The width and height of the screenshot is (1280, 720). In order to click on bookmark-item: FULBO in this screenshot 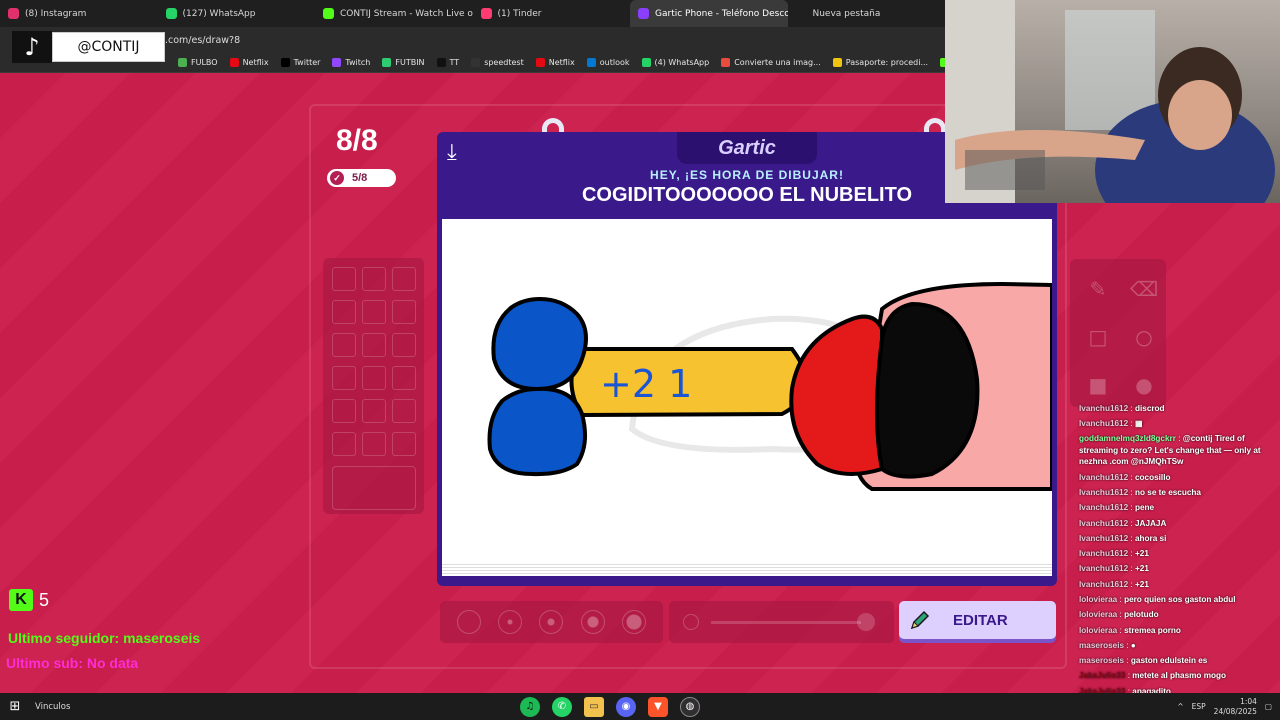, I will do `click(198, 62)`.